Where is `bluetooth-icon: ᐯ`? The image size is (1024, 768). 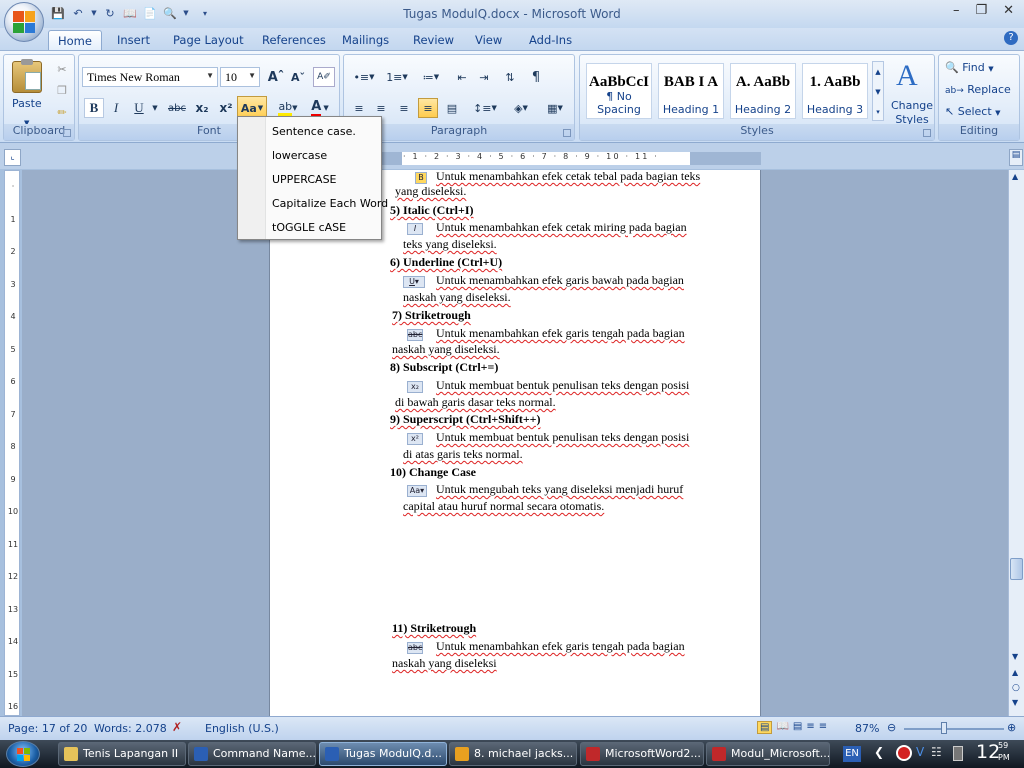
bluetooth-icon: ᐯ is located at coordinates (922, 753).